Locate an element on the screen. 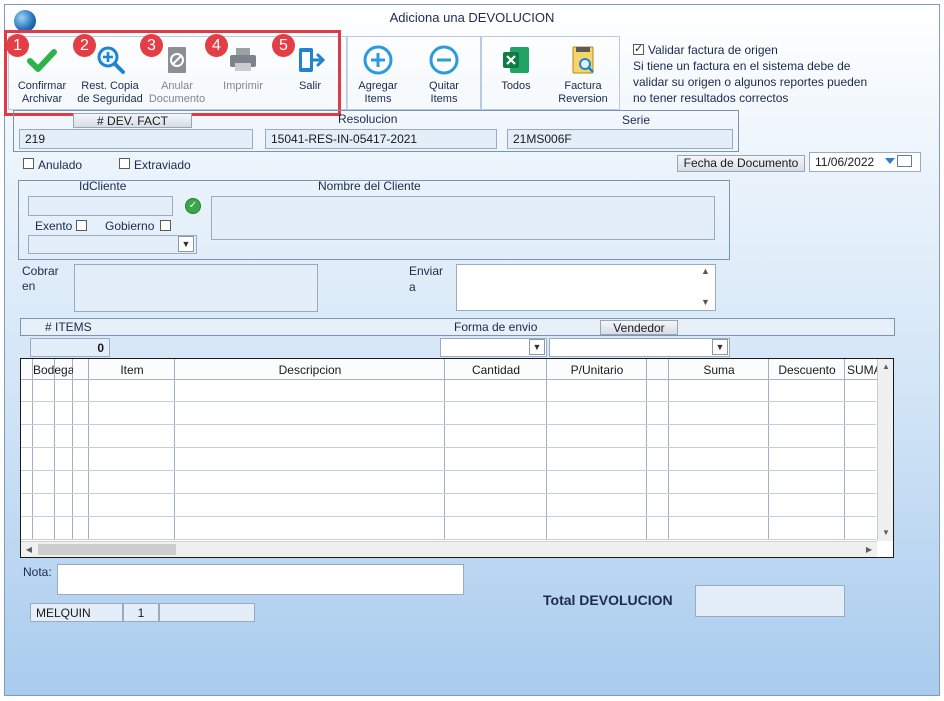 The height and width of the screenshot is (701, 944). gobierno-checkbox is located at coordinates (165, 225).